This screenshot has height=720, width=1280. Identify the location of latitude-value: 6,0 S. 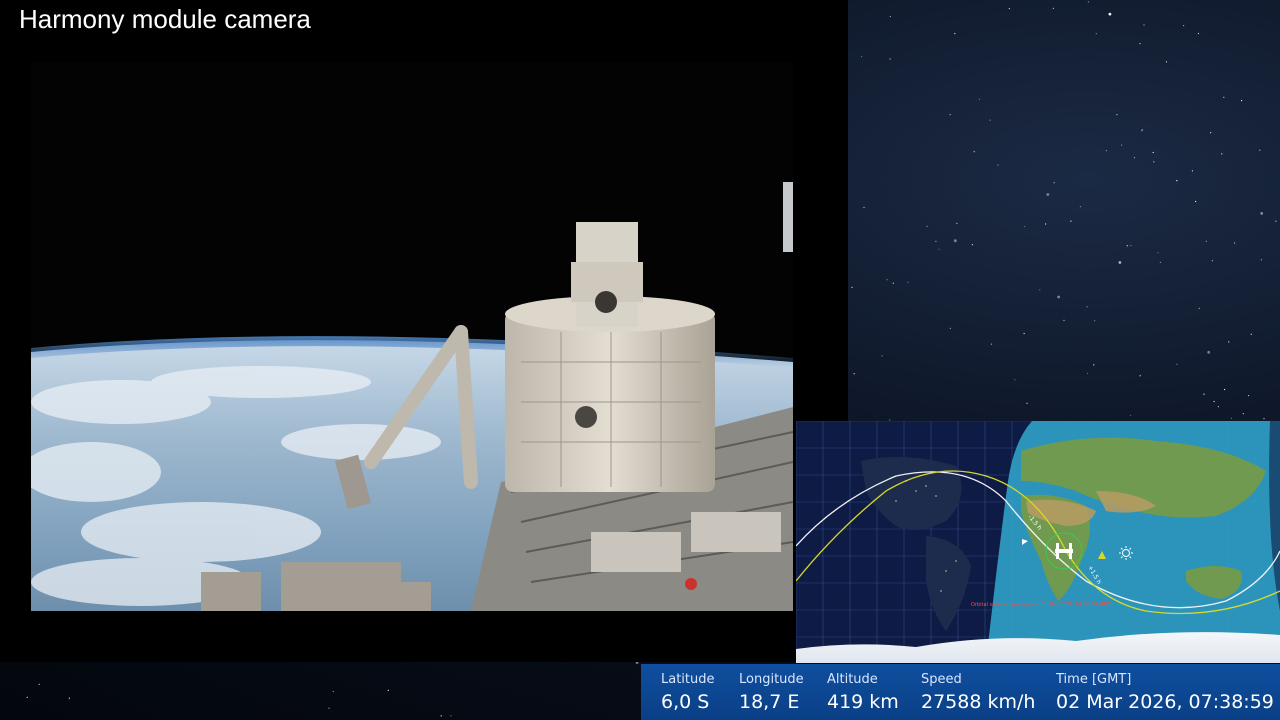
(685, 702).